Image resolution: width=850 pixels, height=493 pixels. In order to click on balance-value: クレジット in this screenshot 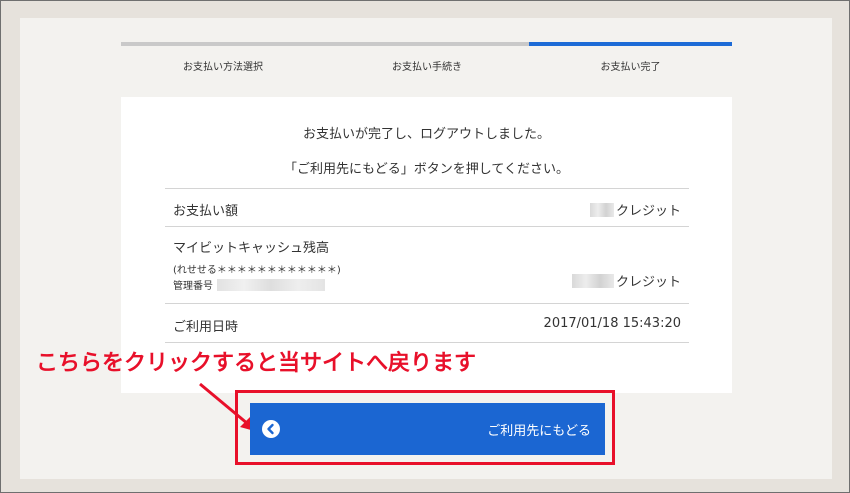, I will do `click(626, 280)`.